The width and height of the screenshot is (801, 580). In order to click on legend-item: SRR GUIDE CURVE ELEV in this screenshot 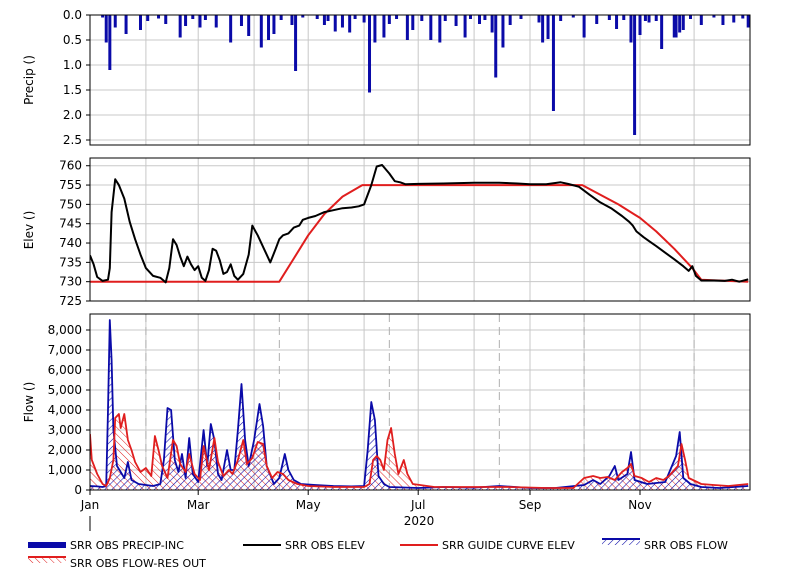, I will do `click(487, 545)`.